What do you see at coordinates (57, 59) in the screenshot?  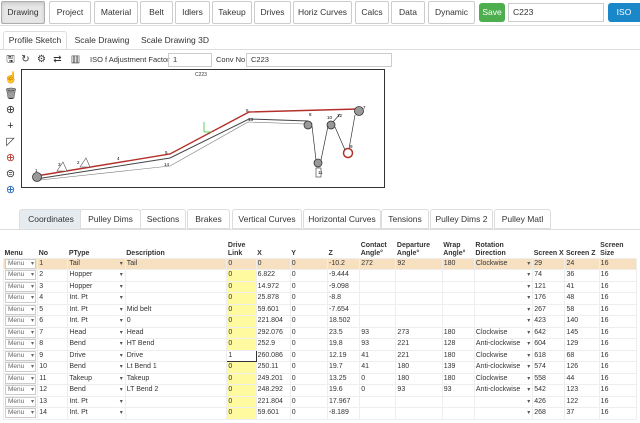 I see `swap-icon: ⇄` at bounding box center [57, 59].